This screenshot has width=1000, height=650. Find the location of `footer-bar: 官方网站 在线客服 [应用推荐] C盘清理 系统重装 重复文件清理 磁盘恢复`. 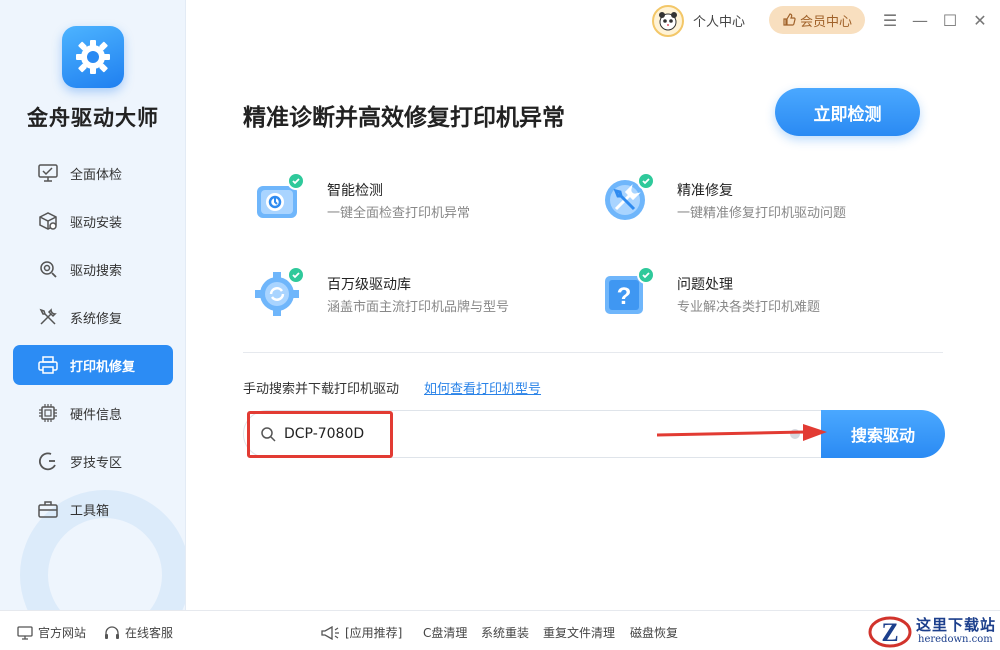

footer-bar: 官方网站 在线客服 [应用推荐] C盘清理 系统重装 重复文件清理 磁盘恢复 is located at coordinates (500, 630).